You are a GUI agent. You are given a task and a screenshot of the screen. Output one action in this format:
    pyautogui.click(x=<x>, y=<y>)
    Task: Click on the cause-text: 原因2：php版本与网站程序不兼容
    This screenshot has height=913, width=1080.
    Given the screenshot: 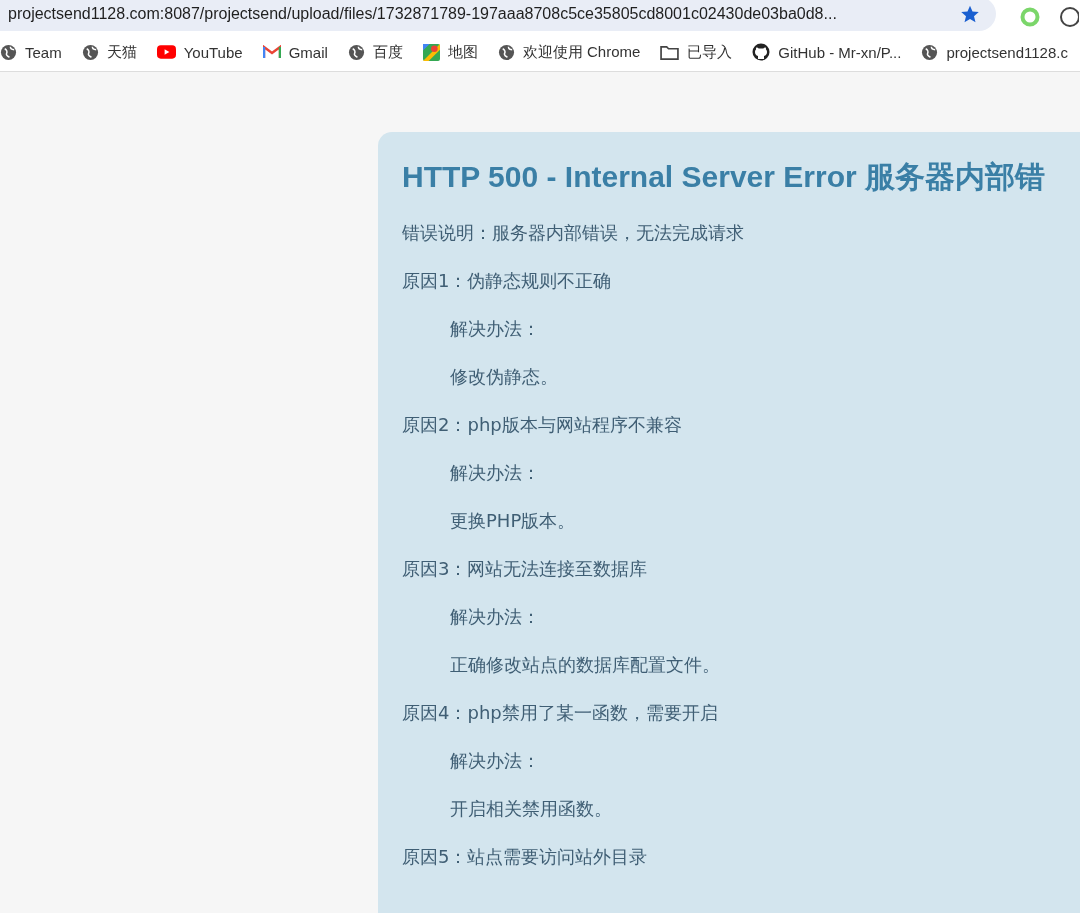 What is the action you would take?
    pyautogui.click(x=542, y=425)
    